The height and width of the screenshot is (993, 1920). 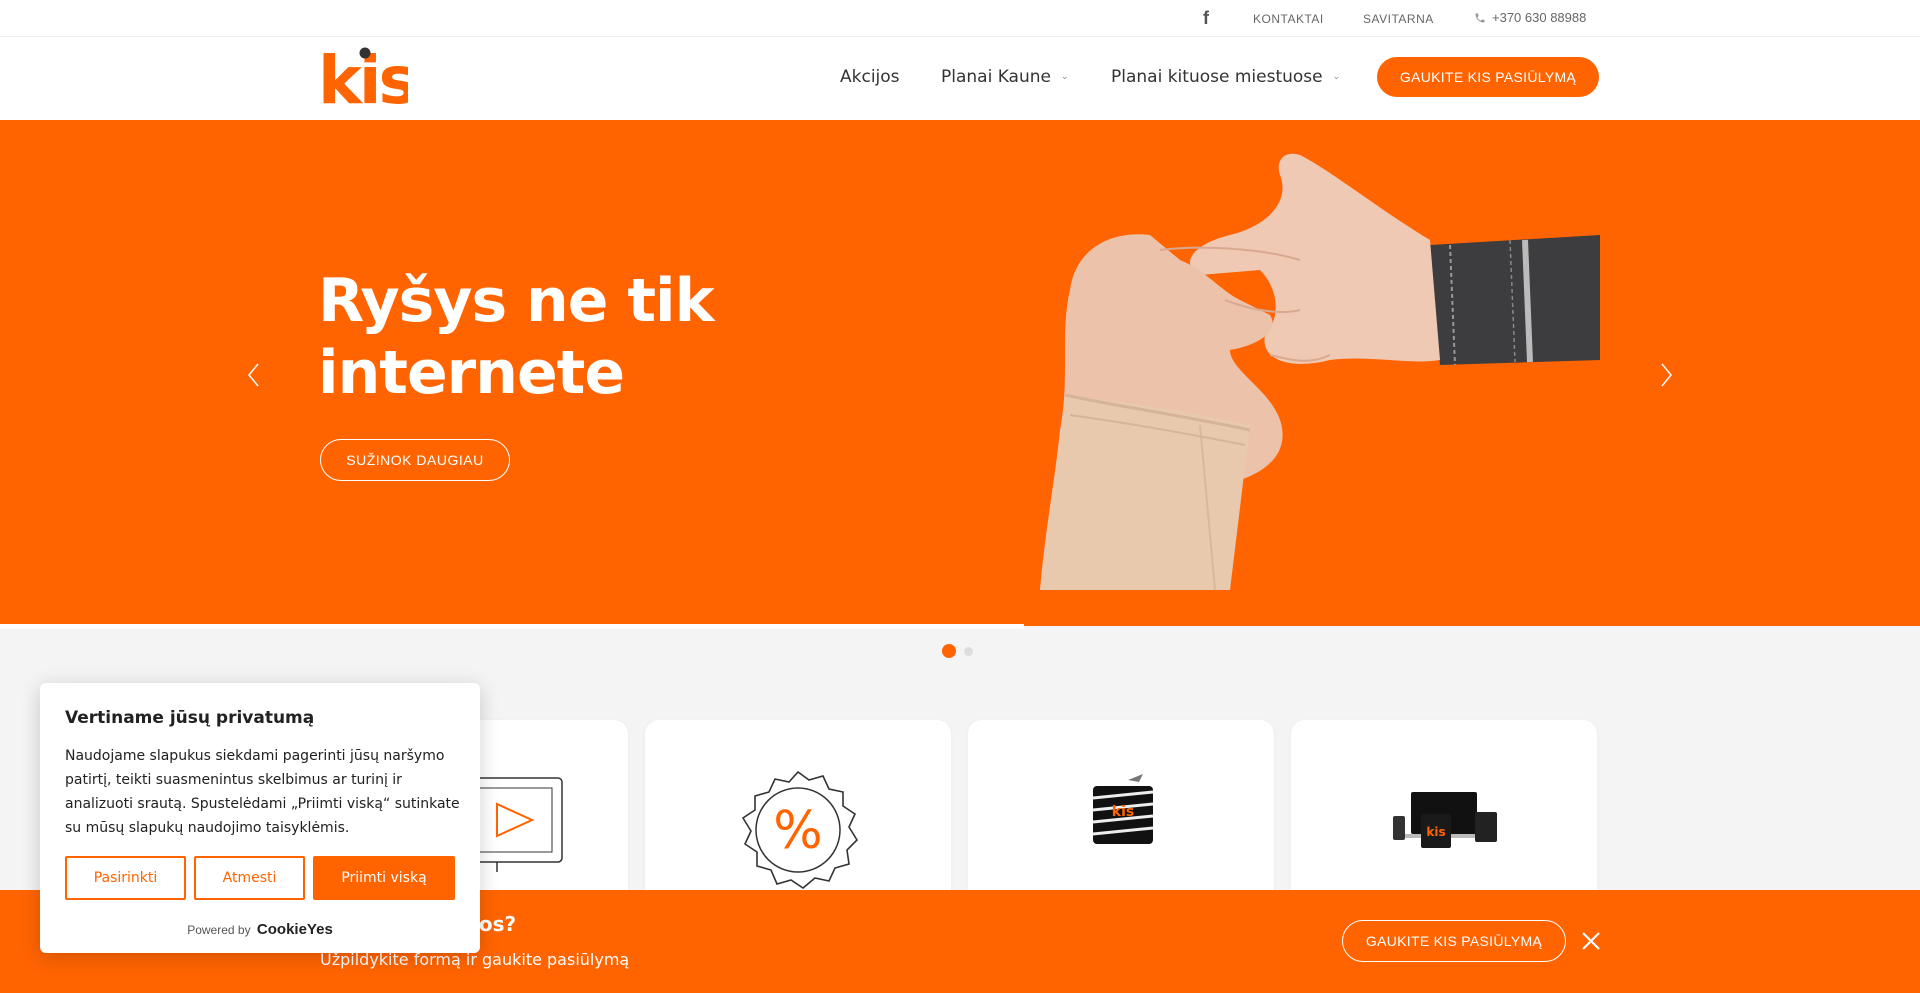 I want to click on powered-by-text: Powered by, so click(x=219, y=930).